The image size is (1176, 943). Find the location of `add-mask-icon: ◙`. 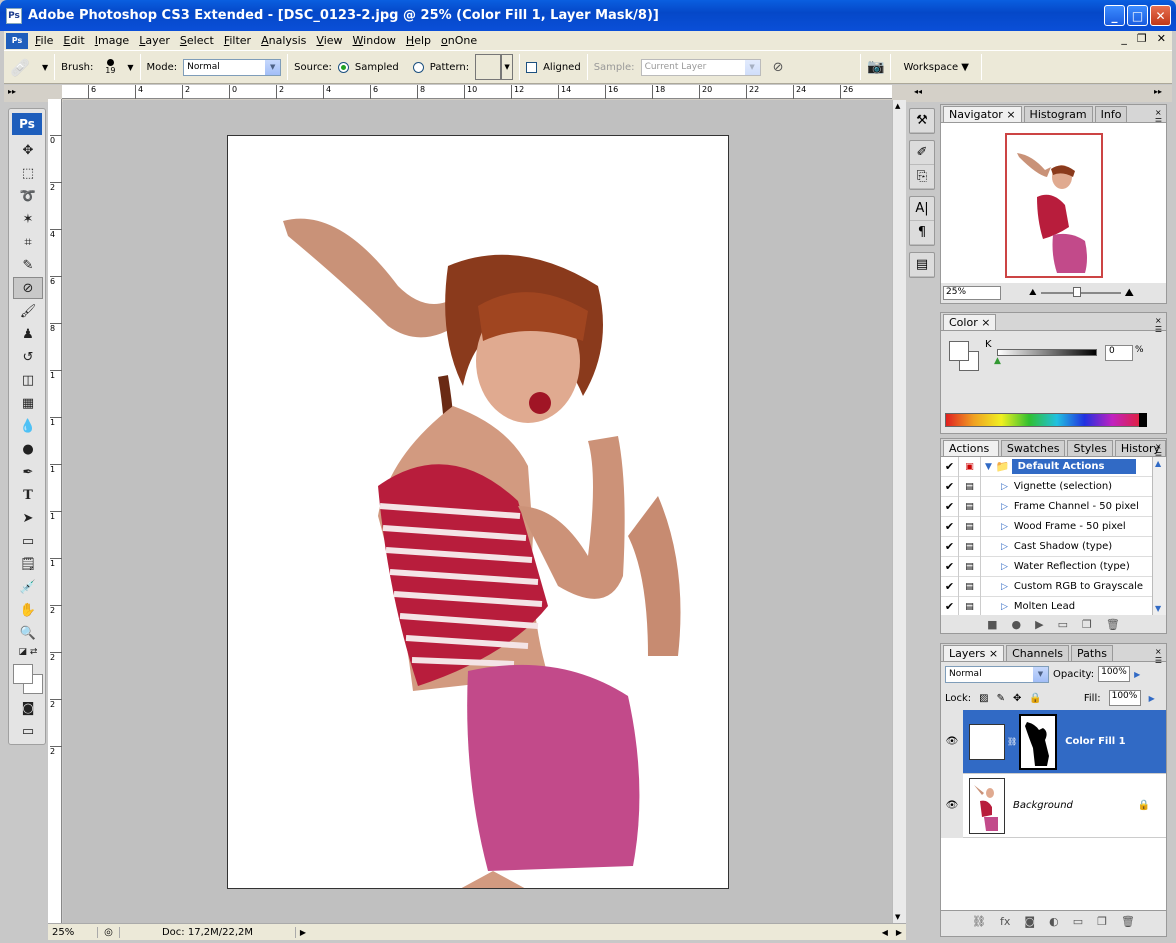

add-mask-icon: ◙ is located at coordinates (1029, 921).